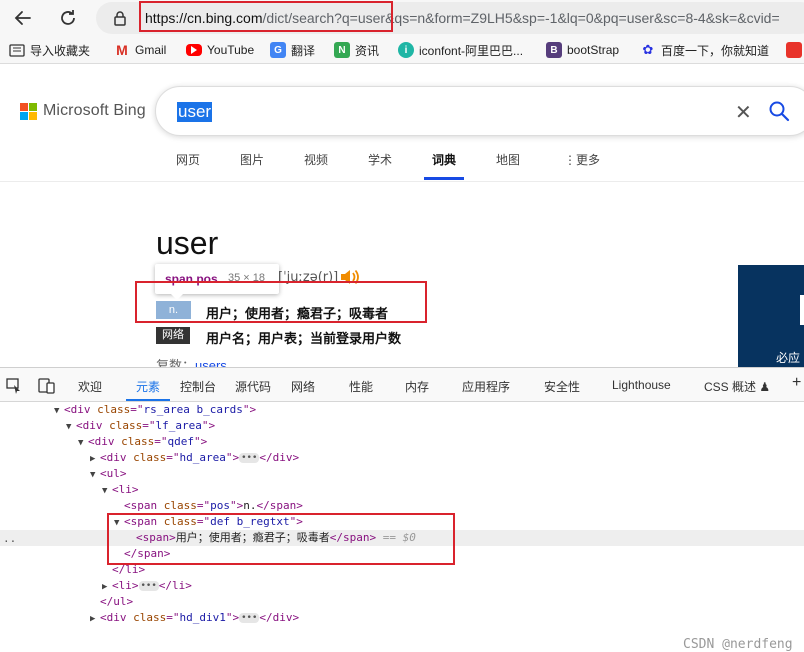 This screenshot has width=804, height=652. I want to click on search-tabs: 网页 图片 视频 学术 词典 地图 ⋮更多, so click(402, 166).